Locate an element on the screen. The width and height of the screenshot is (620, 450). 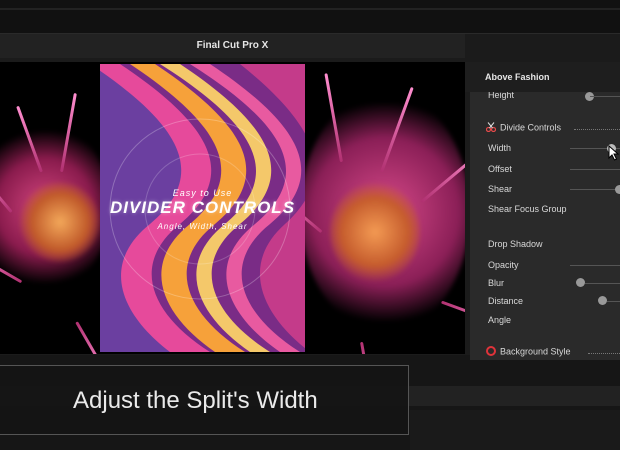
height-label: Height is located at coordinates (501, 96).